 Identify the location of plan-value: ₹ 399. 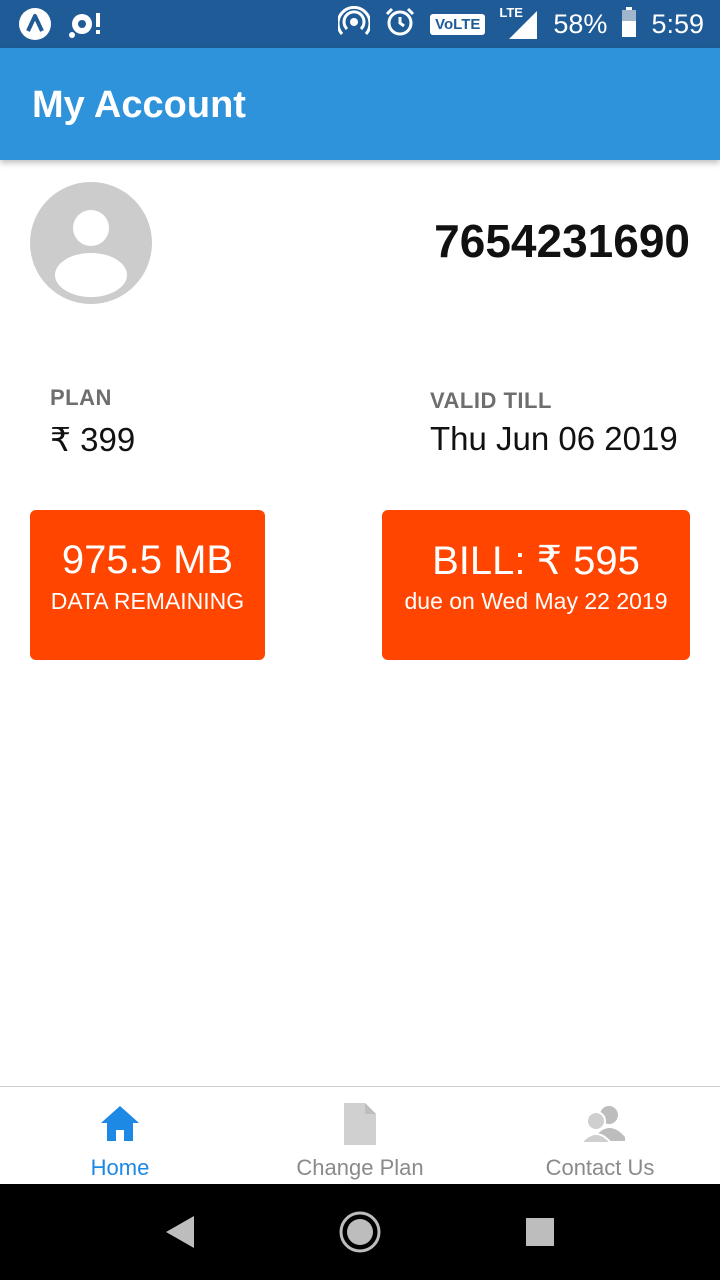
(93, 439).